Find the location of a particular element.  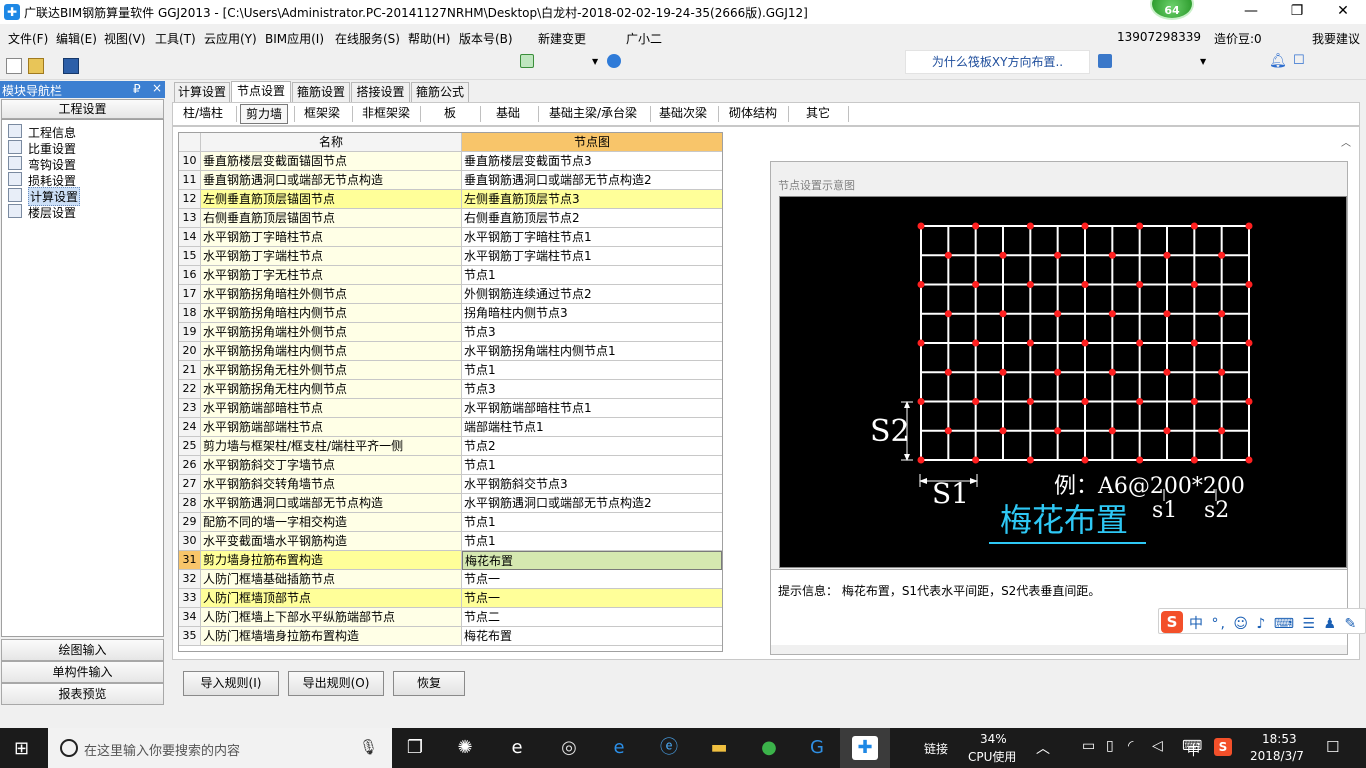

sogou-tray-icon: S is located at coordinates (1223, 747).